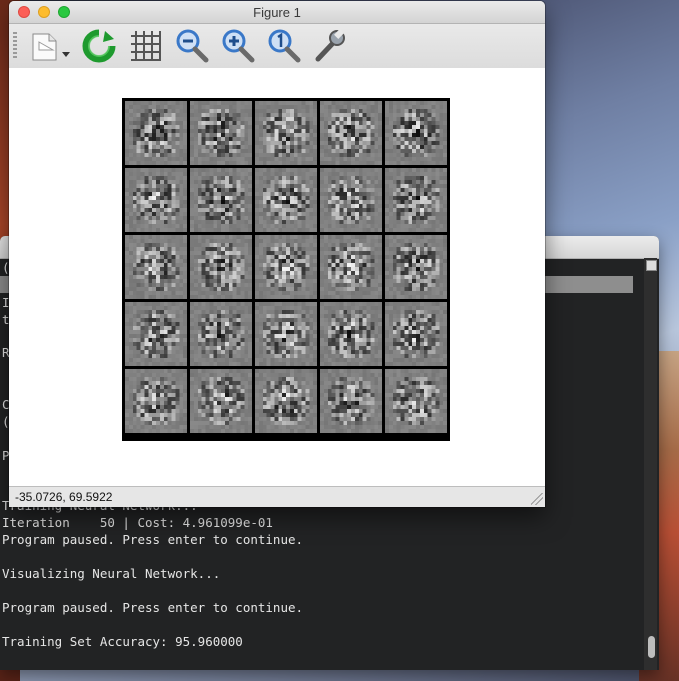  Describe the element at coordinates (651, 265) in the screenshot. I see `terminal-scroll-button` at that location.